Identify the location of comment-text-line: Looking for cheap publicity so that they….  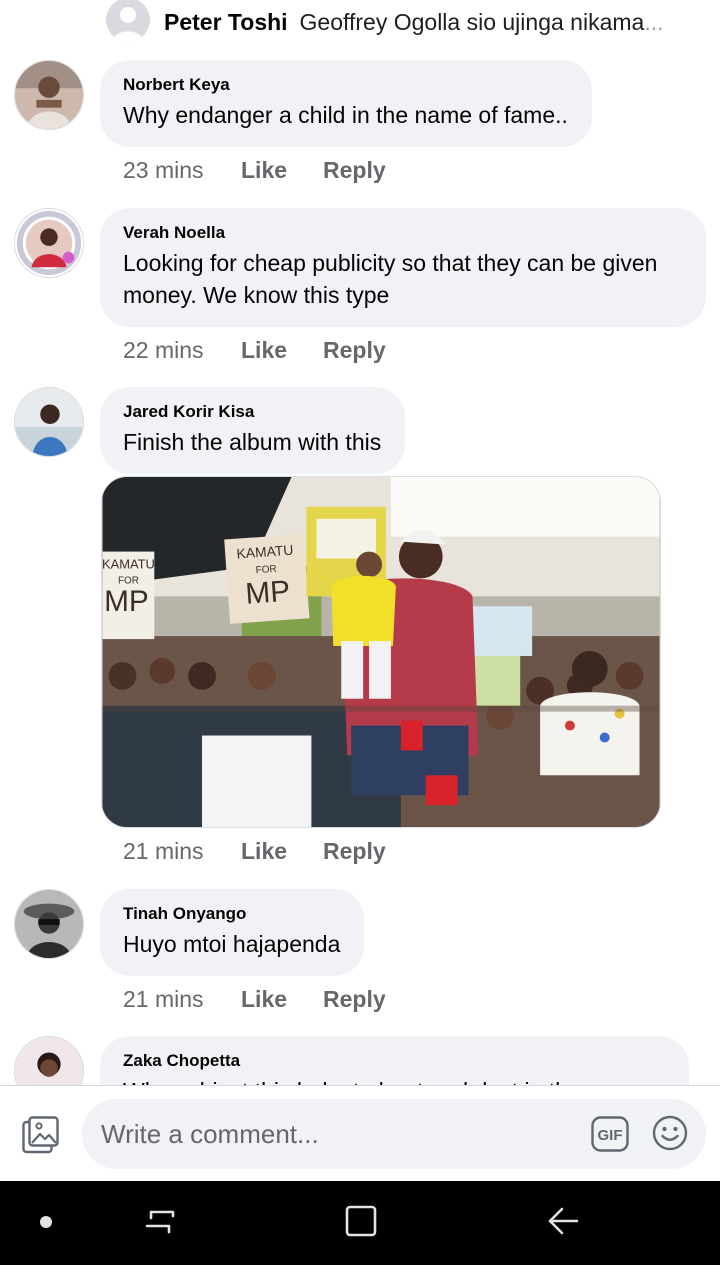
(390, 263).